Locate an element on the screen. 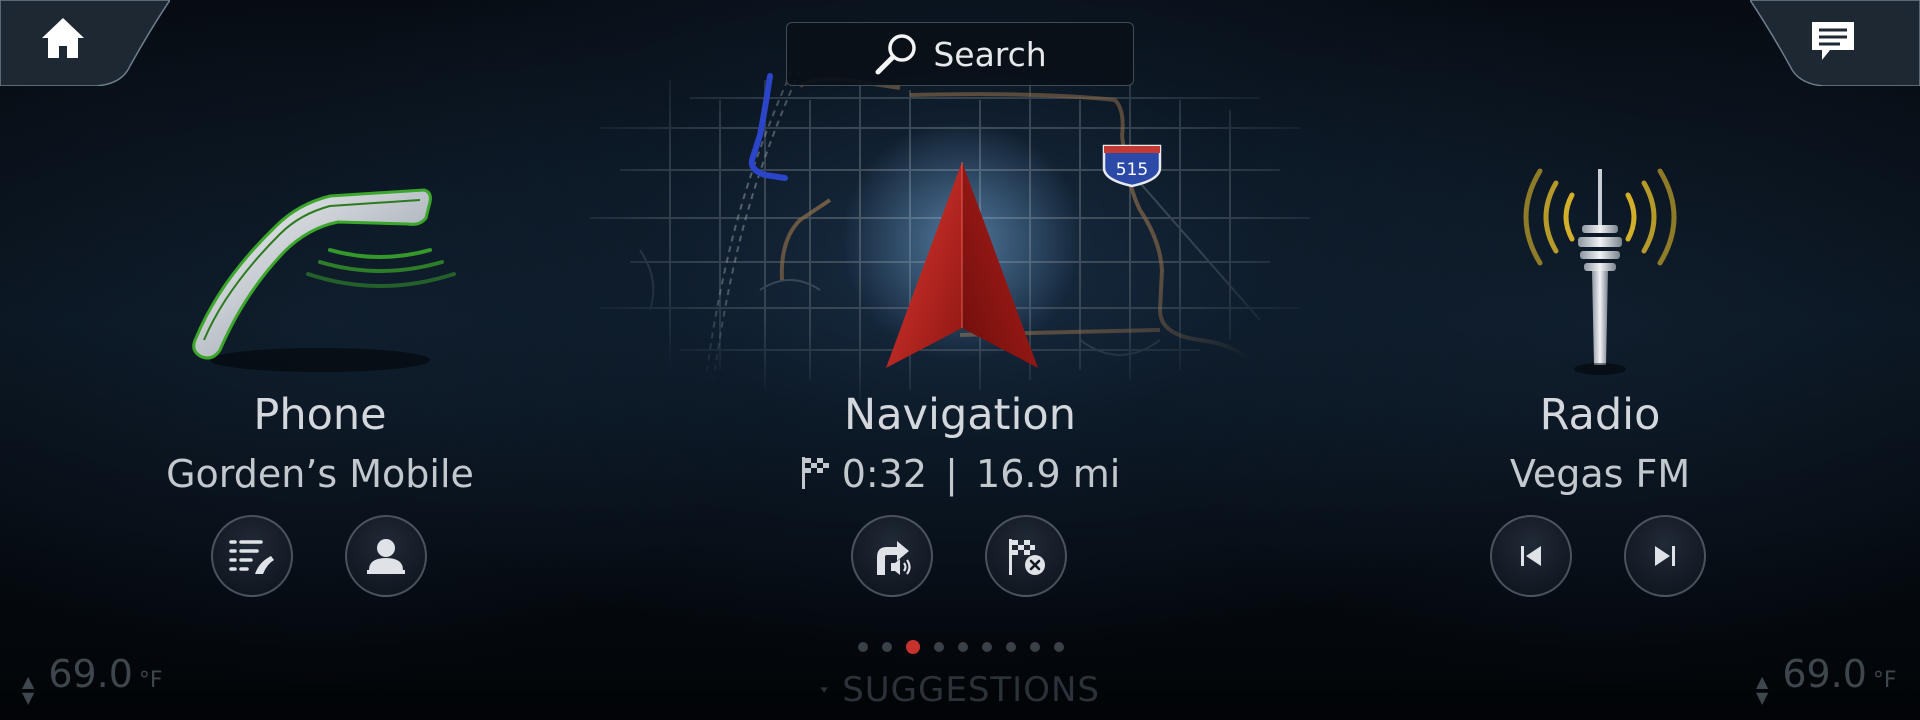 The height and width of the screenshot is (720, 1920). search-field: Search is located at coordinates (960, 54).